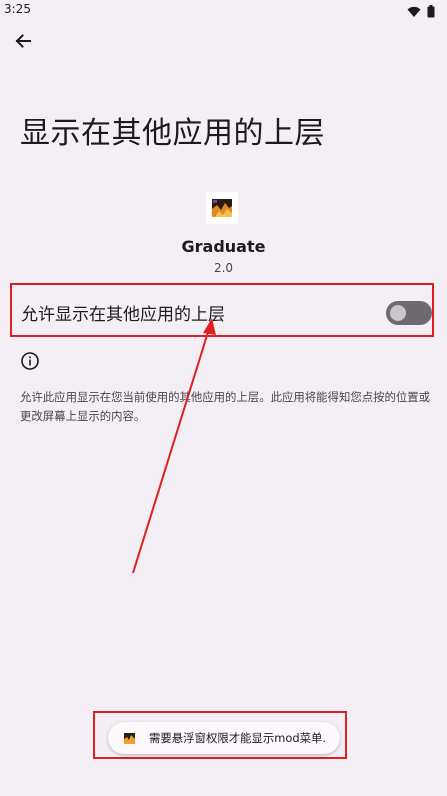  Describe the element at coordinates (223, 268) in the screenshot. I see `app-version: 2.0` at that location.